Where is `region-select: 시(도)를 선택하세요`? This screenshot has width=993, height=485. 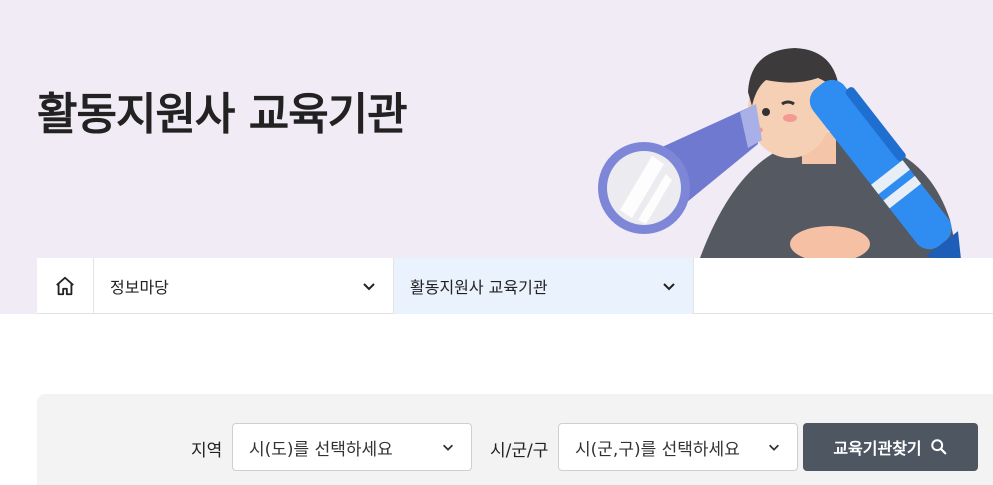 region-select: 시(도)를 선택하세요 is located at coordinates (352, 447).